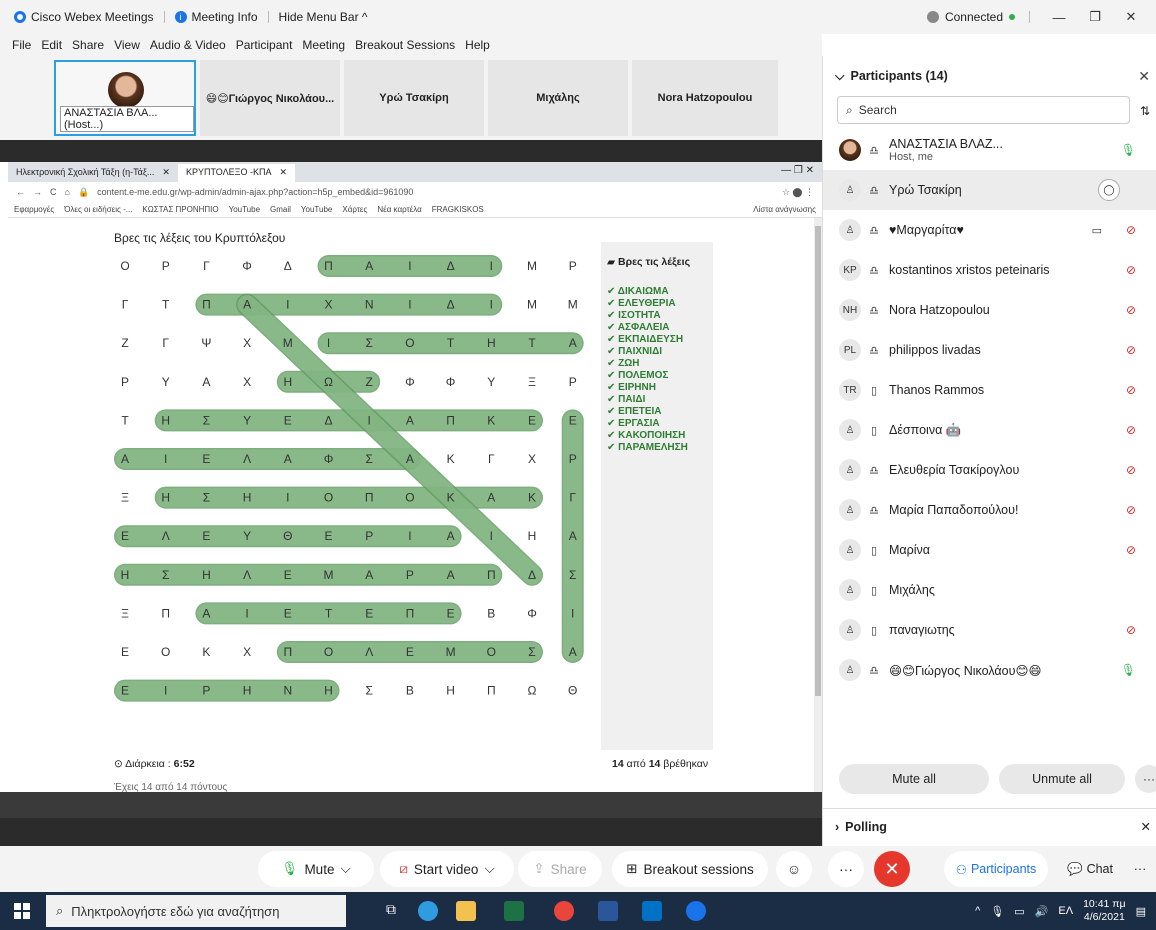 This screenshot has height=930, width=1156. Describe the element at coordinates (914, 779) in the screenshot. I see `mute-all-button: Mute all` at that location.